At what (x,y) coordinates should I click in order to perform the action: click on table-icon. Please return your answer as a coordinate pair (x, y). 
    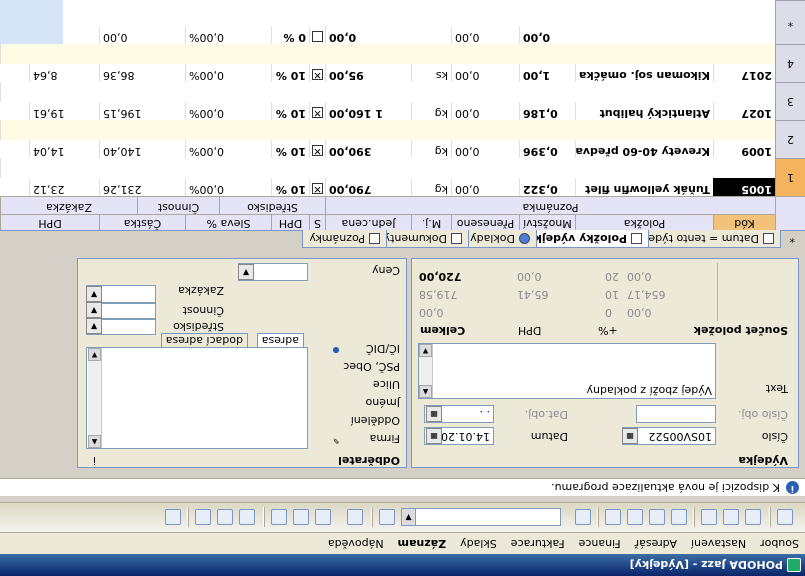
    Looking at the image, I should click on (225, 517).